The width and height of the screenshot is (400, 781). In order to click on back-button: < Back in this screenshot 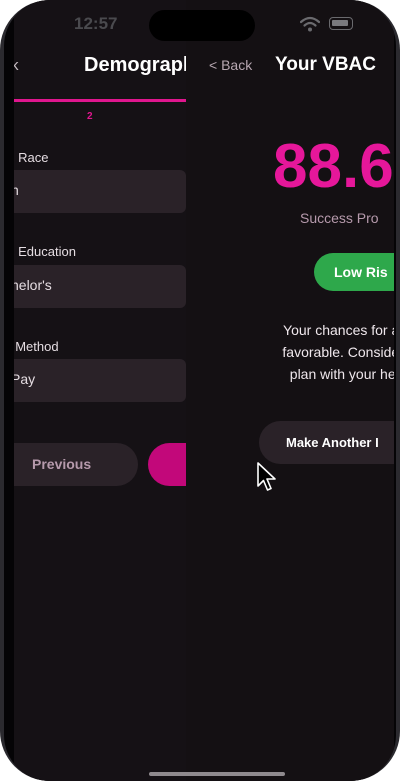, I will do `click(230, 65)`.